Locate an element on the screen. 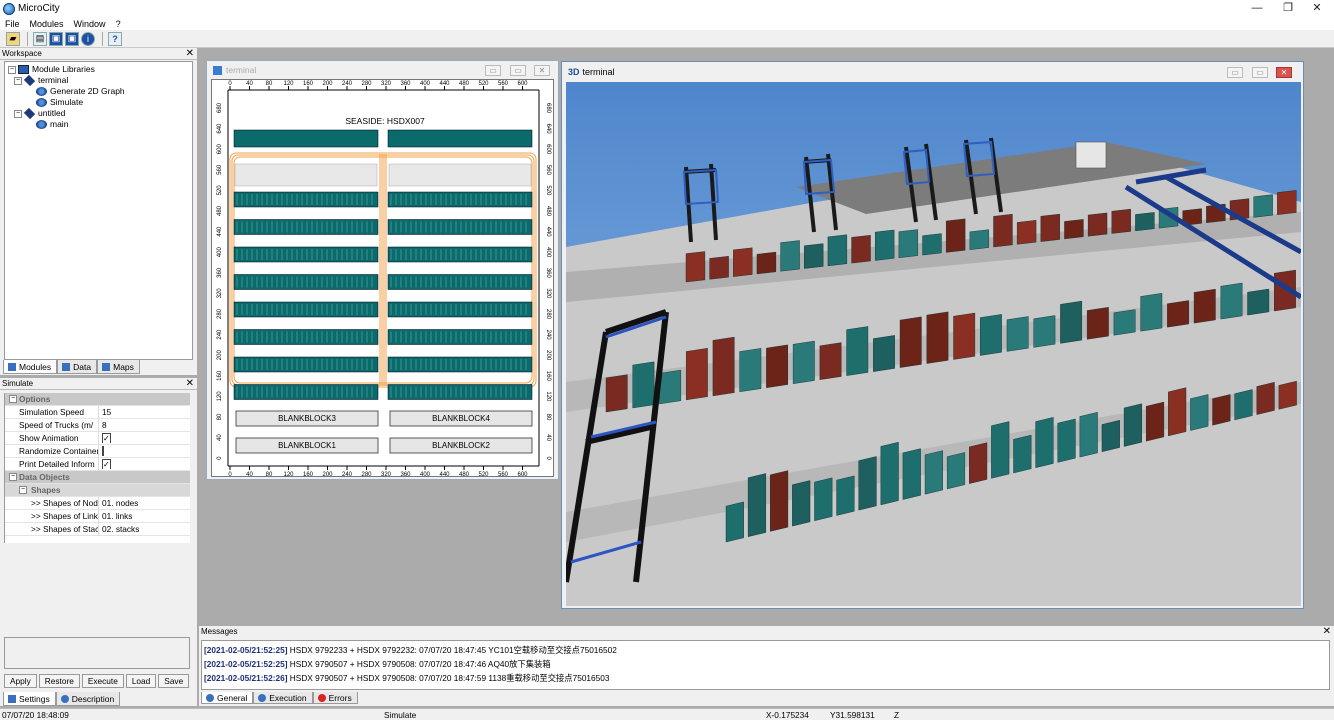 The width and height of the screenshot is (1334, 720). setting-value: 01. links is located at coordinates (115, 516).